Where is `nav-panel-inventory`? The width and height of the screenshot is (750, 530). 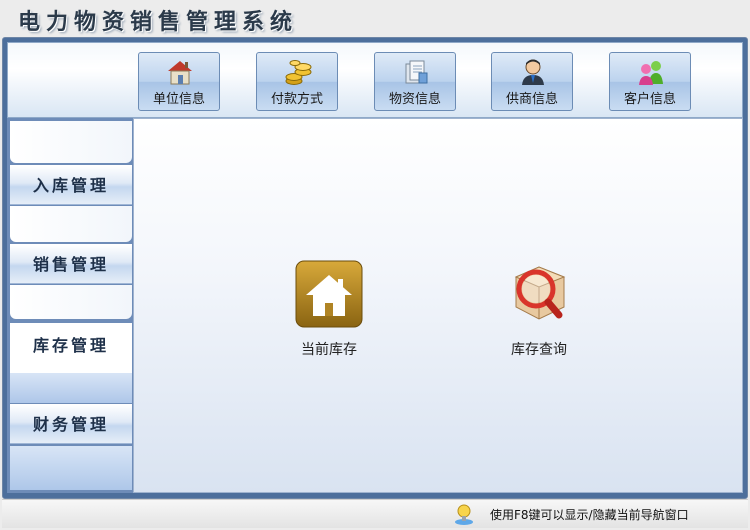 nav-panel-inventory is located at coordinates (71, 388).